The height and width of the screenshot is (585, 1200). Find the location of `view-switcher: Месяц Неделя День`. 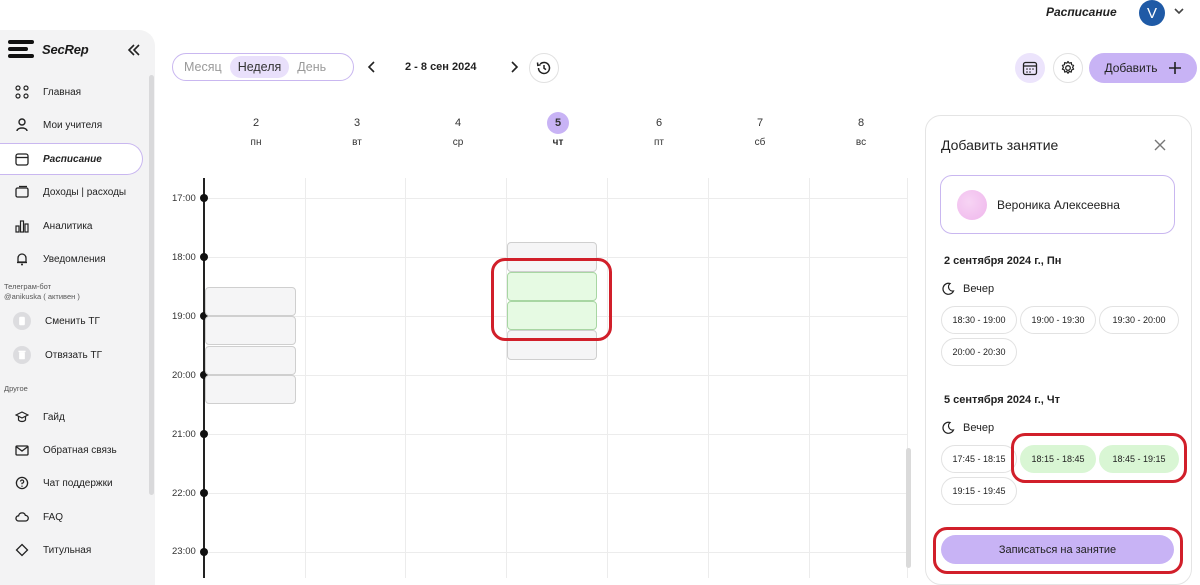

view-switcher: Месяц Неделя День is located at coordinates (263, 67).